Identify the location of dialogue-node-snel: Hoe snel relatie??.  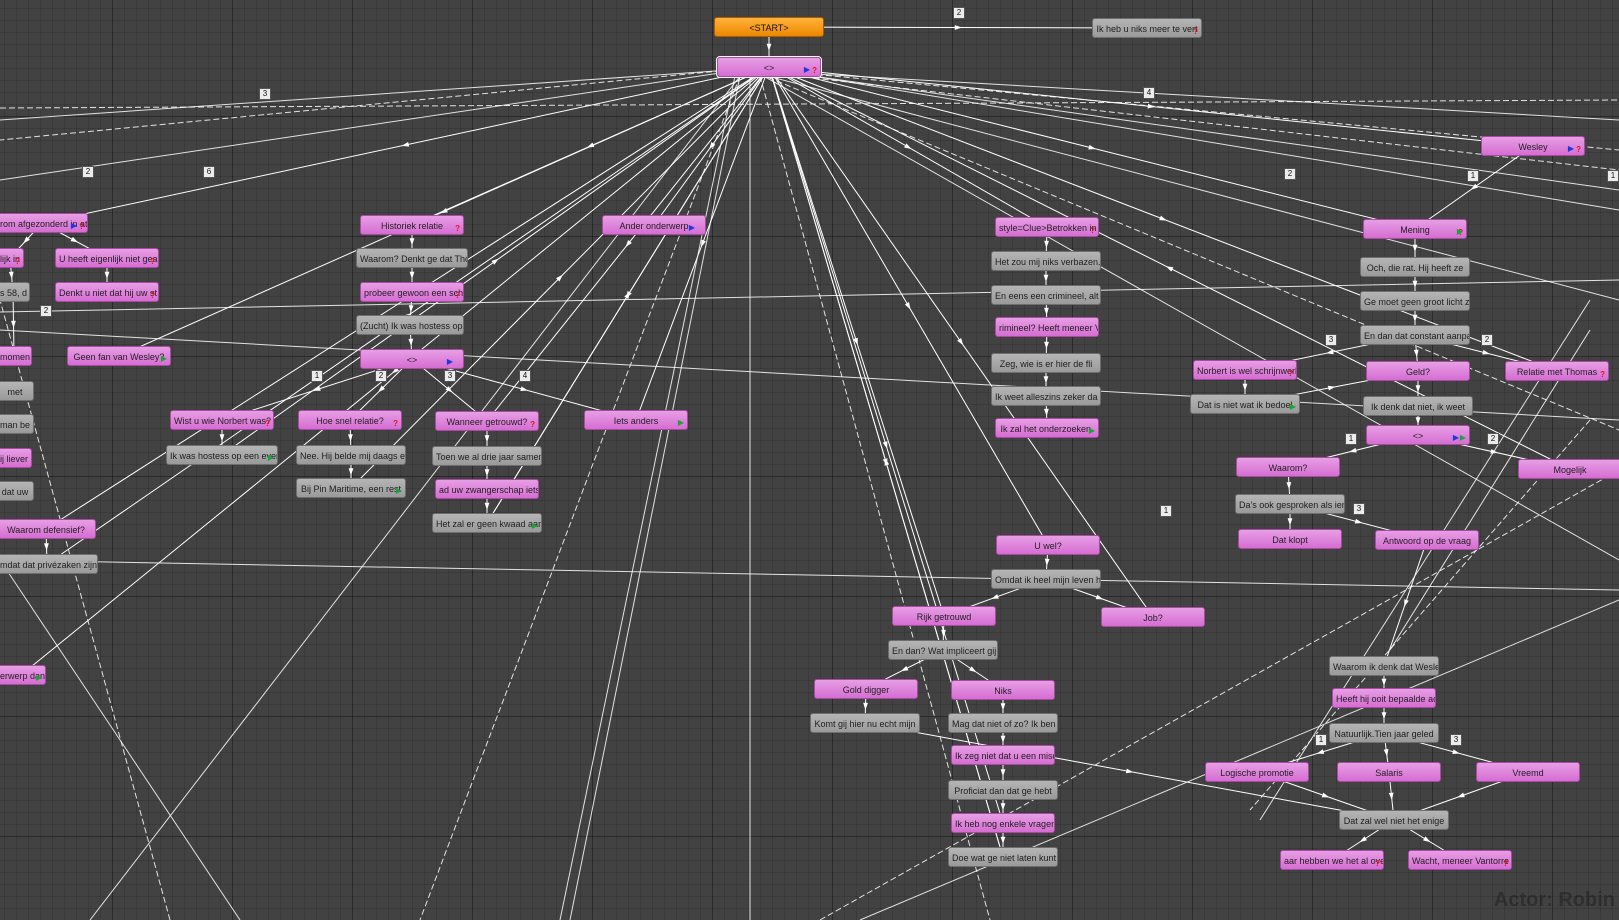
(350, 420).